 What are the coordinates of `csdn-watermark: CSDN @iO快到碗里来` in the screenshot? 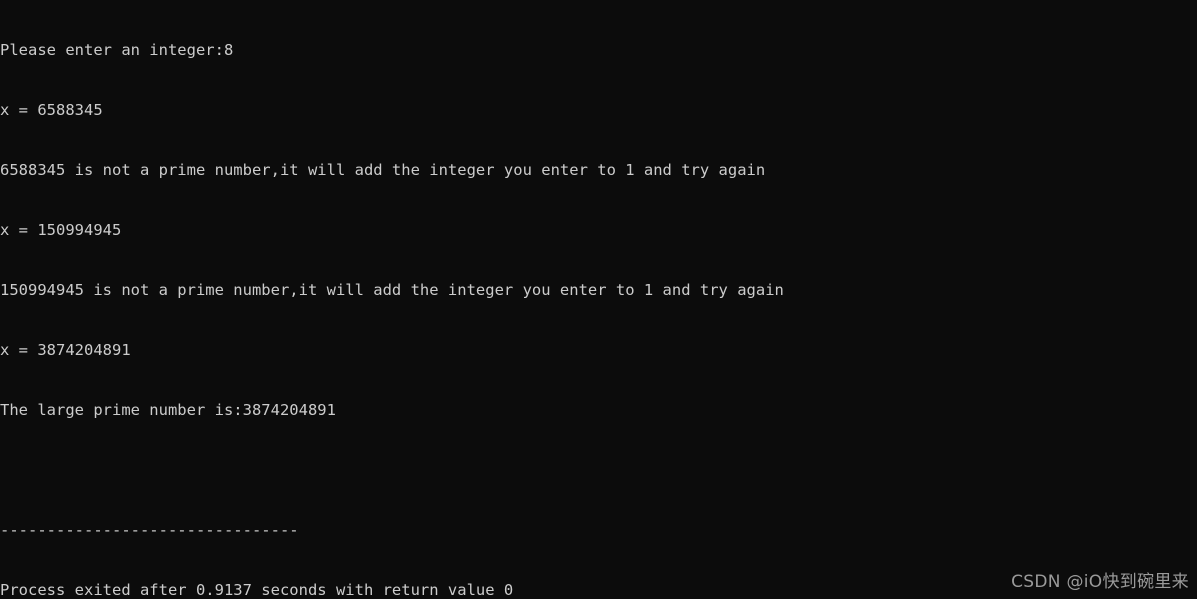 It's located at (1100, 582).